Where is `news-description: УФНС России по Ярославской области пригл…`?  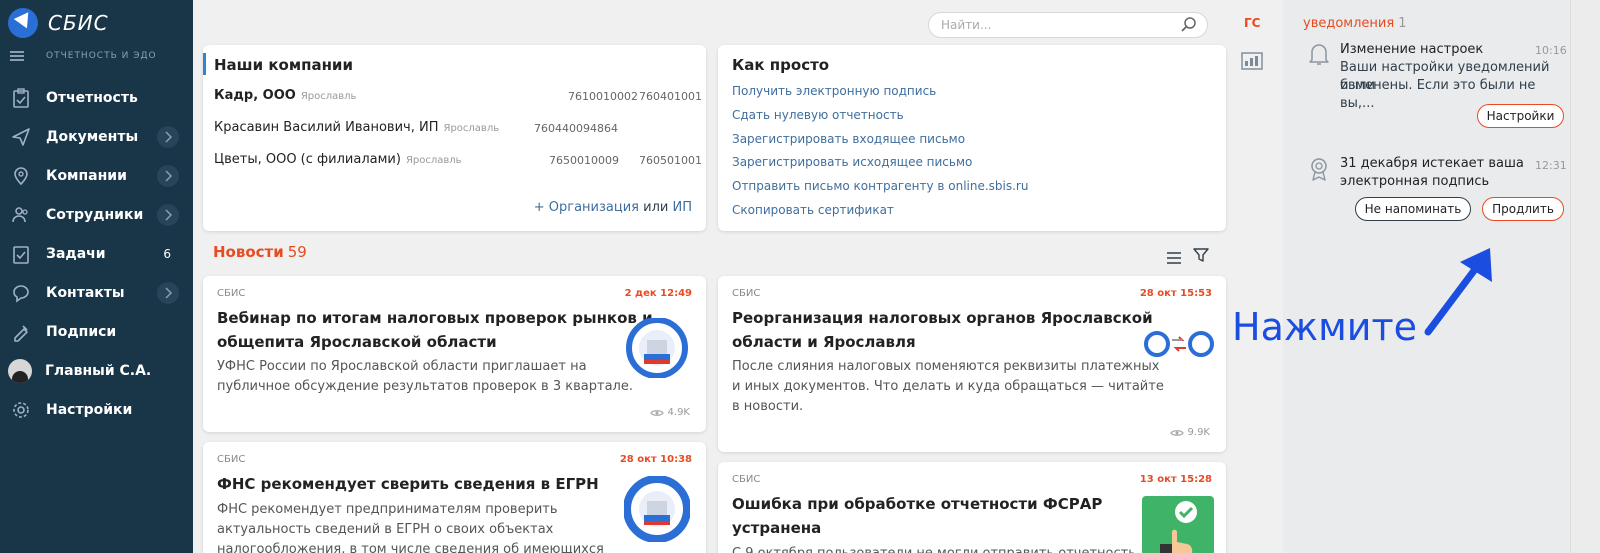 news-description: УФНС России по Ярославской области пригл… is located at coordinates (402, 366).